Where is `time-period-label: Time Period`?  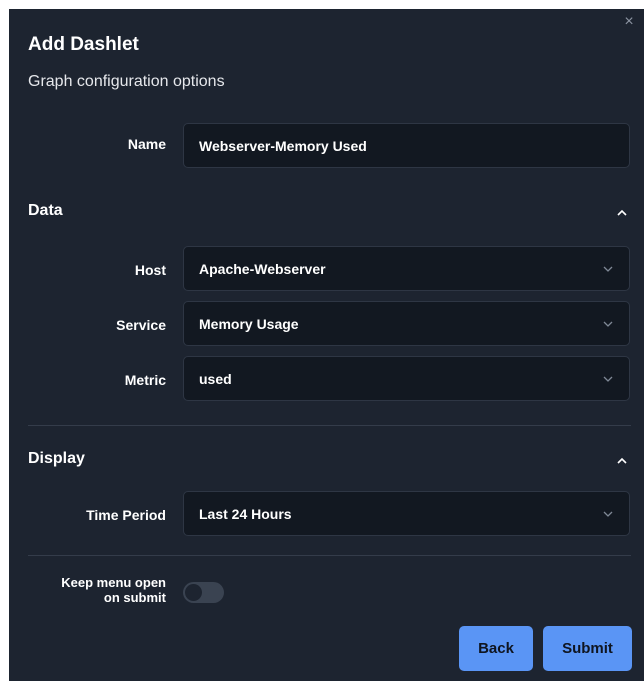
time-period-label: Time Period is located at coordinates (126, 515).